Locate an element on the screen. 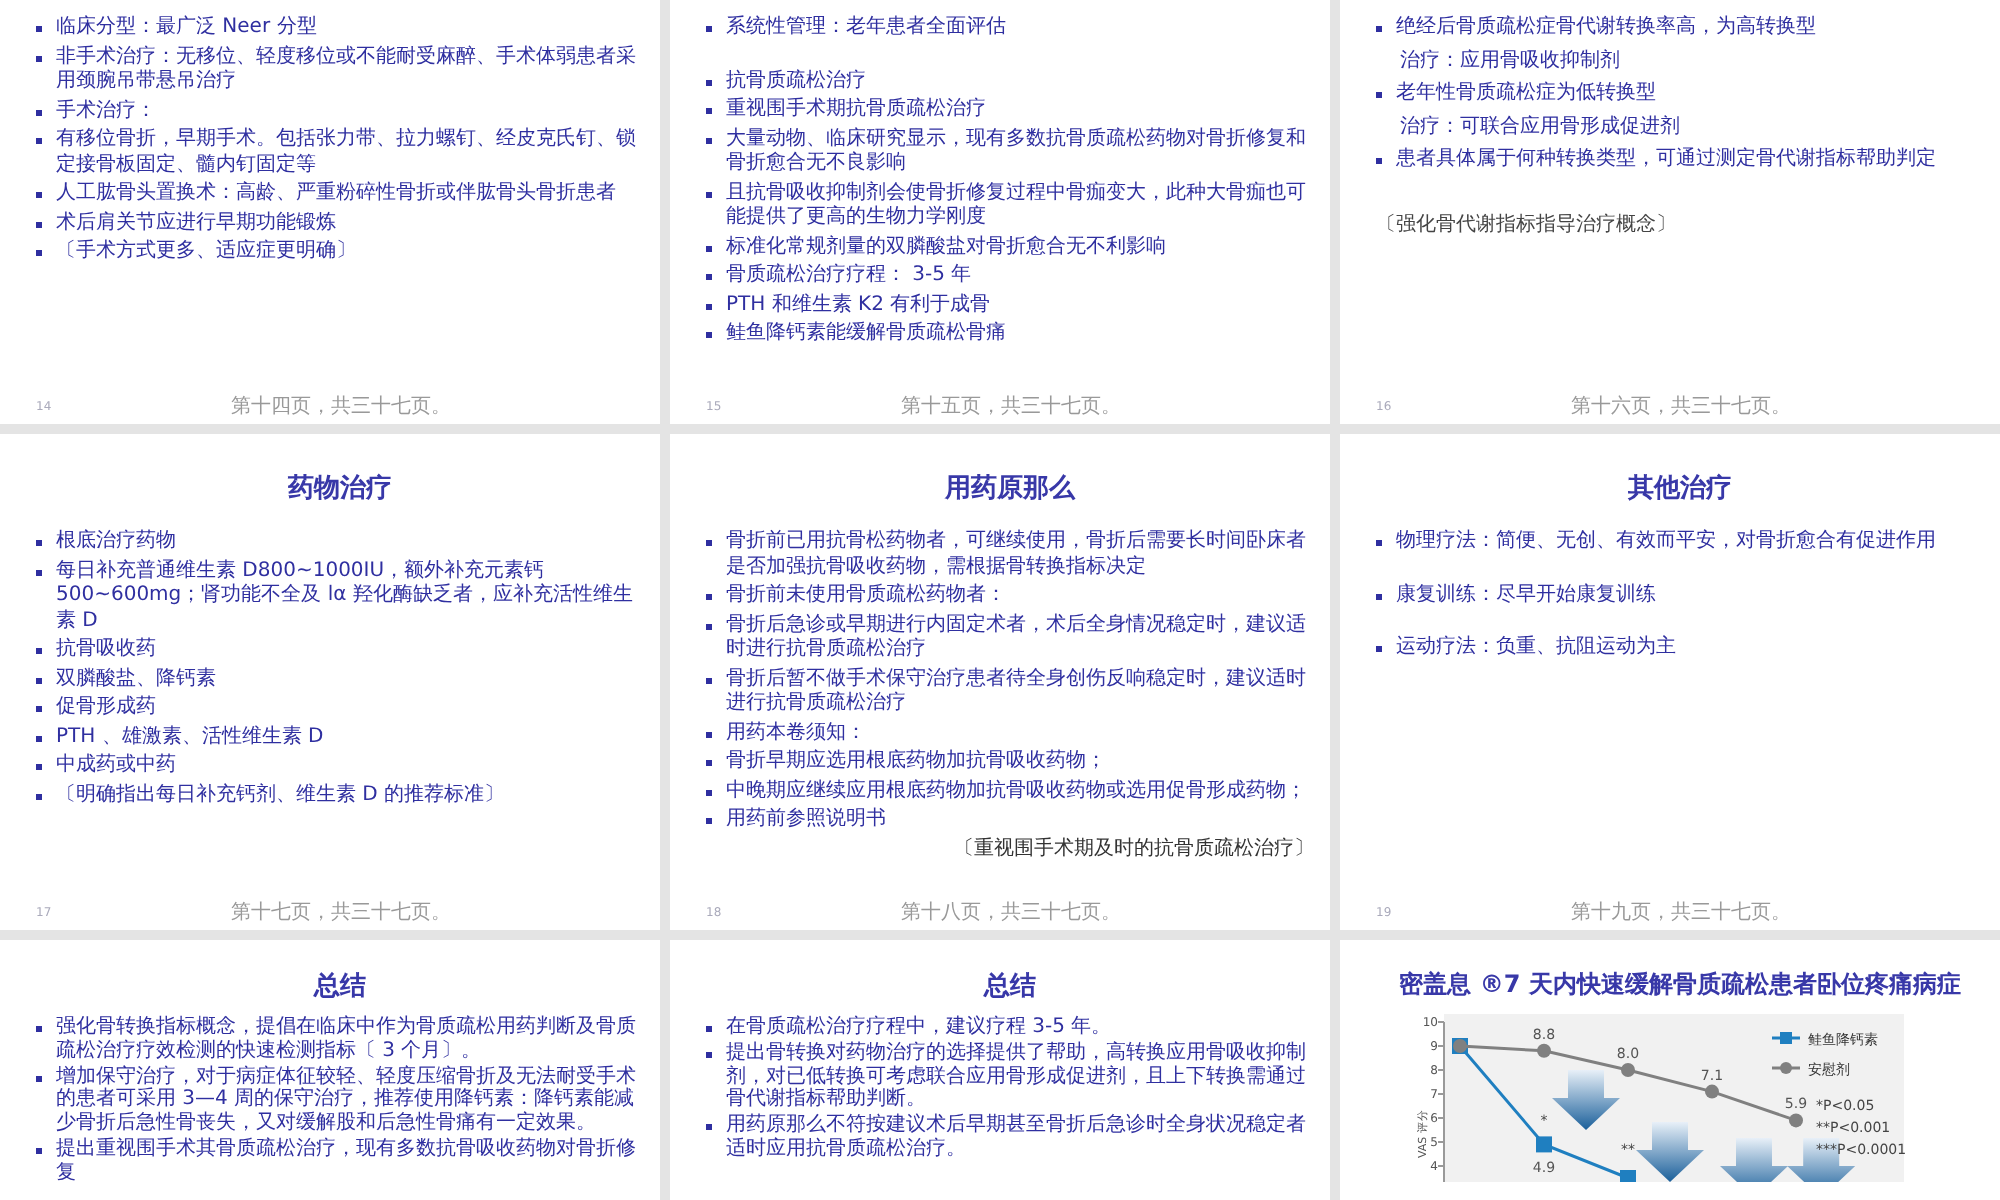 The width and height of the screenshot is (2000, 1200). slide: 总结 在骨质疏松治疗疗程中，建议疗程 3-5 年。 提出骨转换对药物治疗的选择提供了帮助，高转换应用骨吸收抑制剂，对已低转换可考虑联合应用骨形成促进剂，且上下转换需通过骨代谢指标帮助判断。 用药原那么不符按建议术后早期甚至骨折后急诊时全身状况稳定者适时应用抗骨质疏松治疗。 is located at coordinates (1000, 1070).